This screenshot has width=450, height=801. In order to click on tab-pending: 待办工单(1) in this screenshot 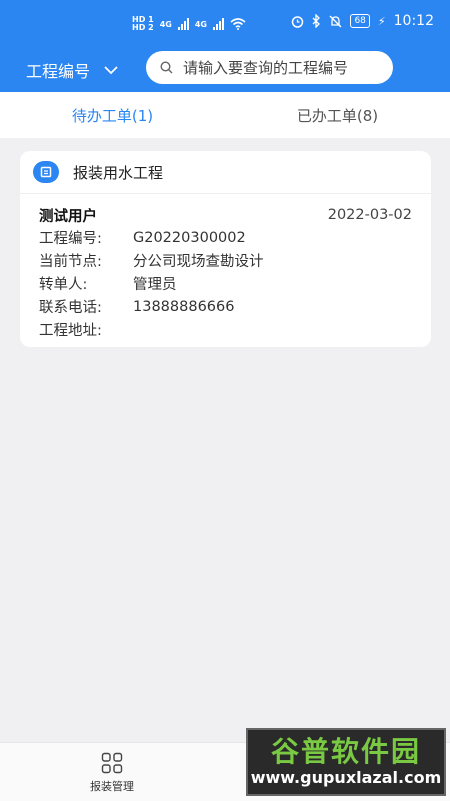, I will do `click(112, 115)`.